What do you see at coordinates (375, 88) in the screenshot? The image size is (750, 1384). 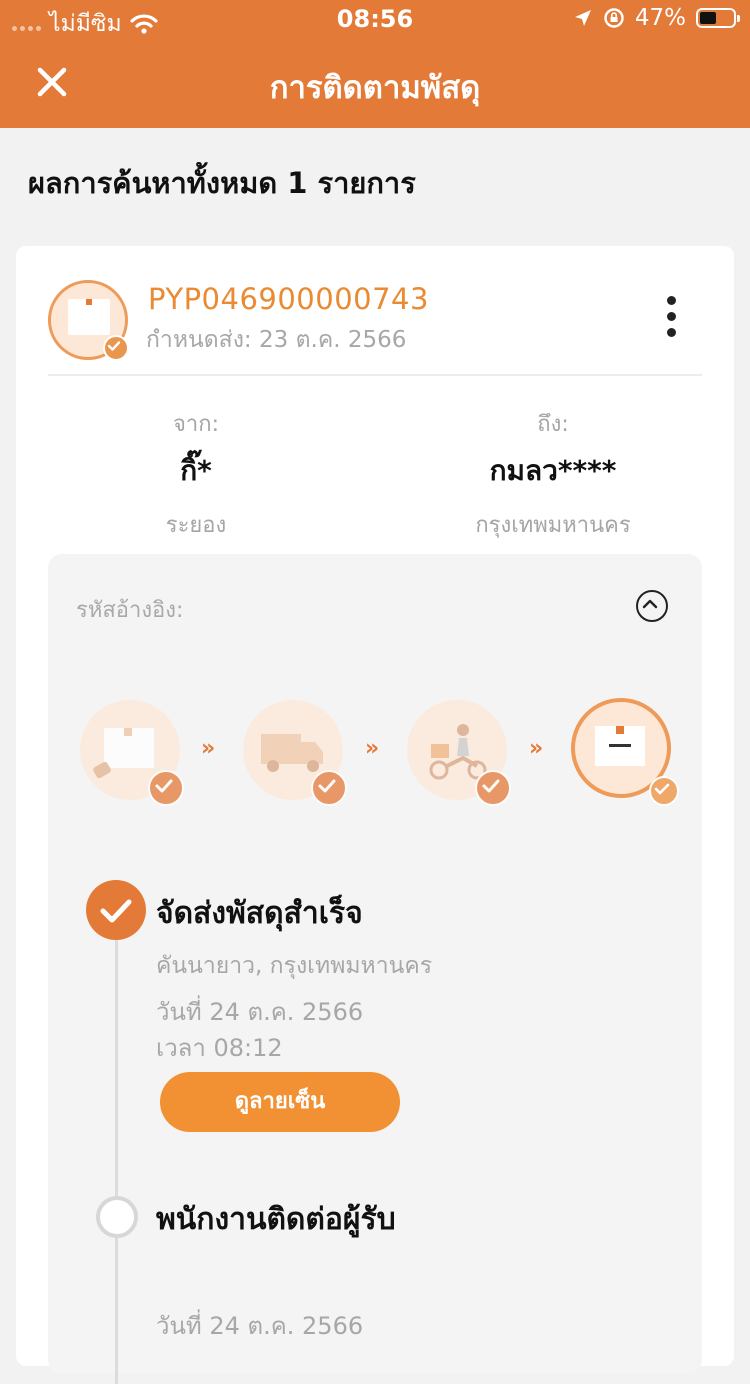 I see `page-title: การติดตามพัสดุ` at bounding box center [375, 88].